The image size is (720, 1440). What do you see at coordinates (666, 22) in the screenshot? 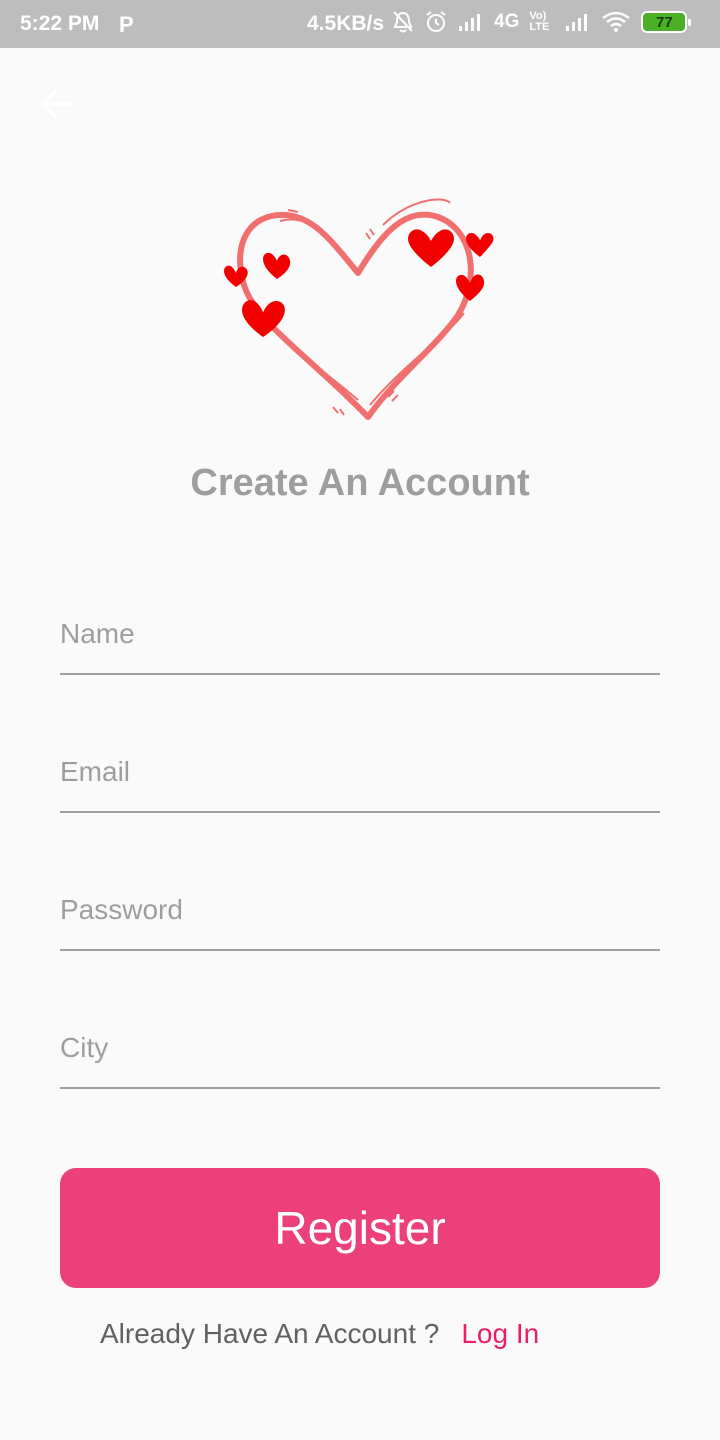
I see `battery-indicator: 77` at bounding box center [666, 22].